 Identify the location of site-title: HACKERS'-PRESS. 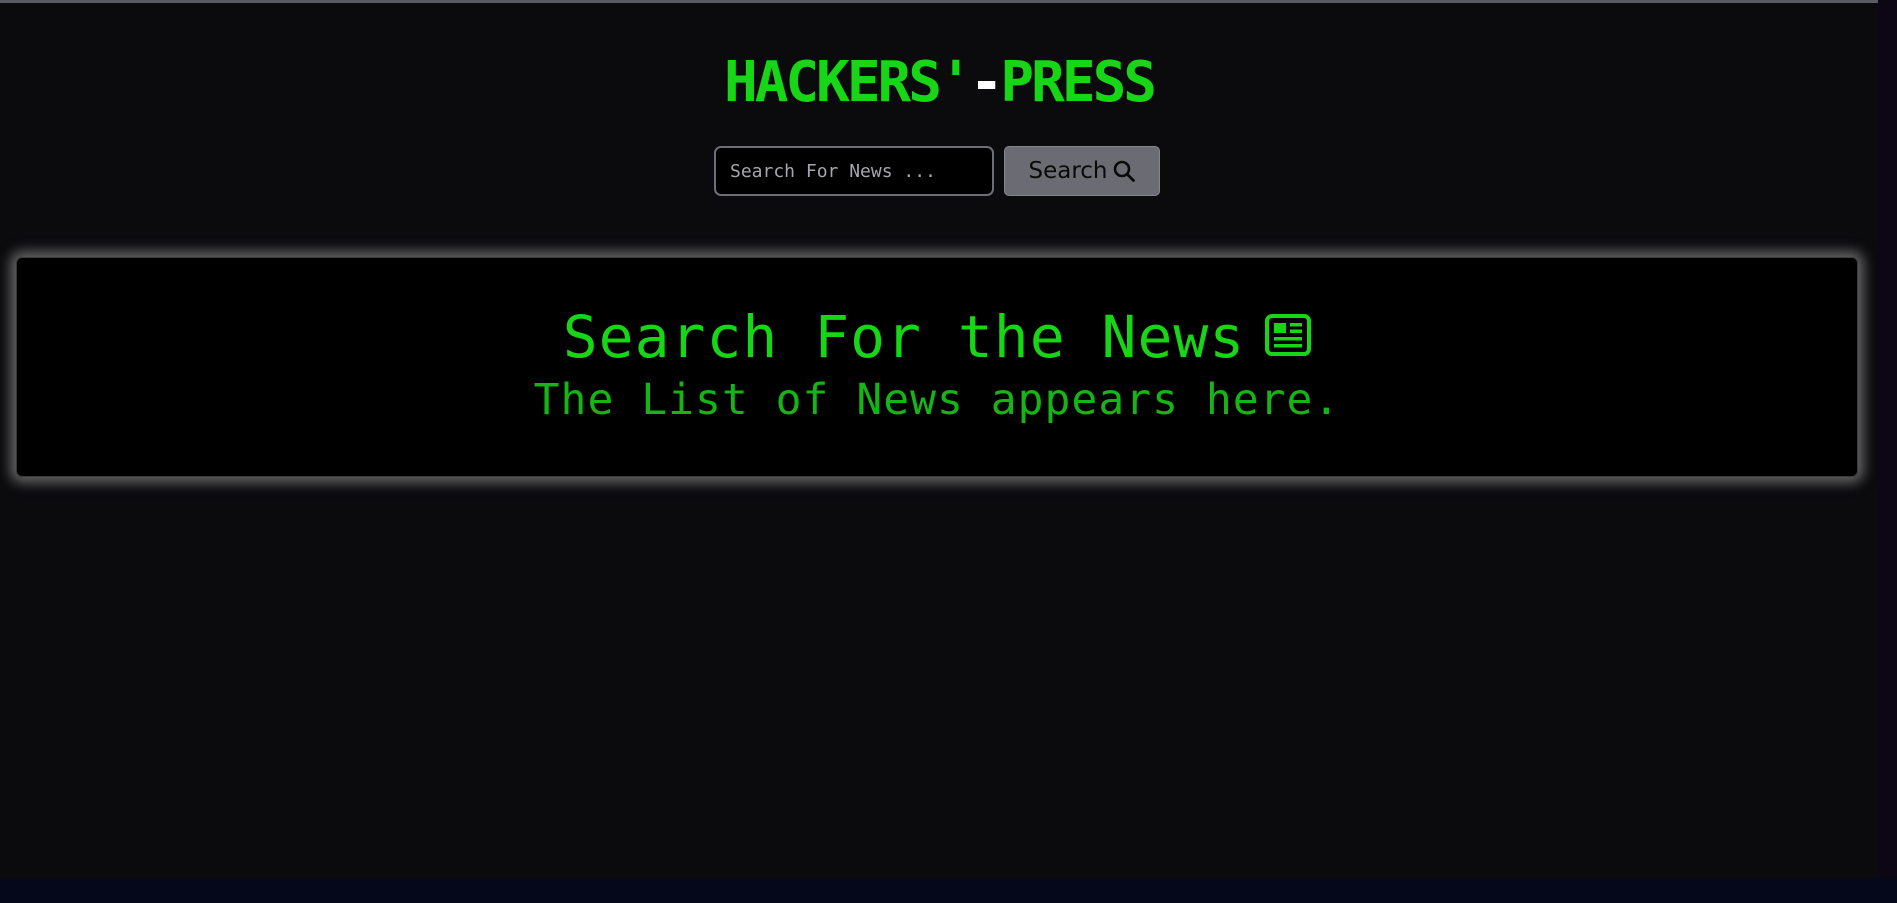
(939, 83).